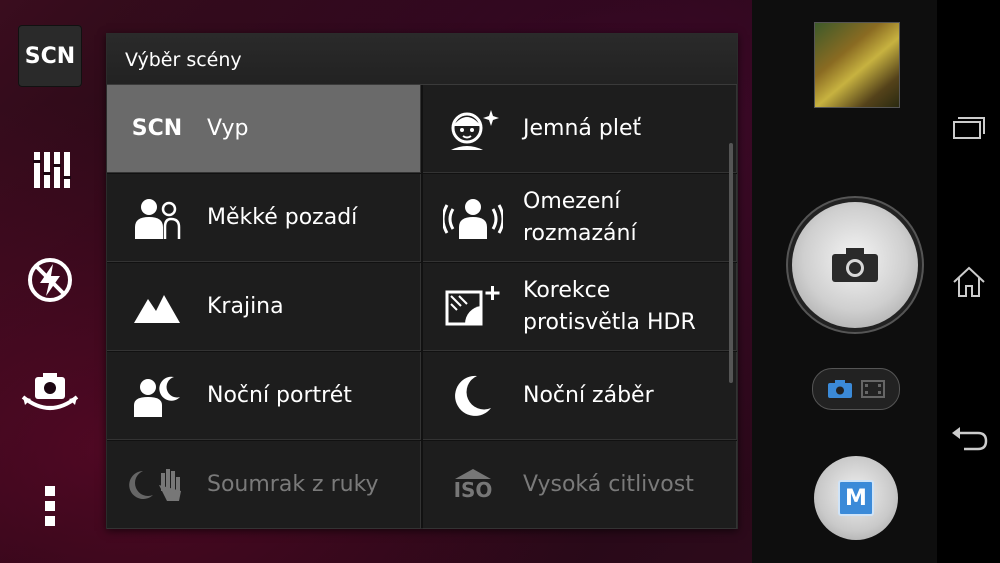  What do you see at coordinates (264, 129) in the screenshot?
I see `scene-option-off: SCN Vyp` at bounding box center [264, 129].